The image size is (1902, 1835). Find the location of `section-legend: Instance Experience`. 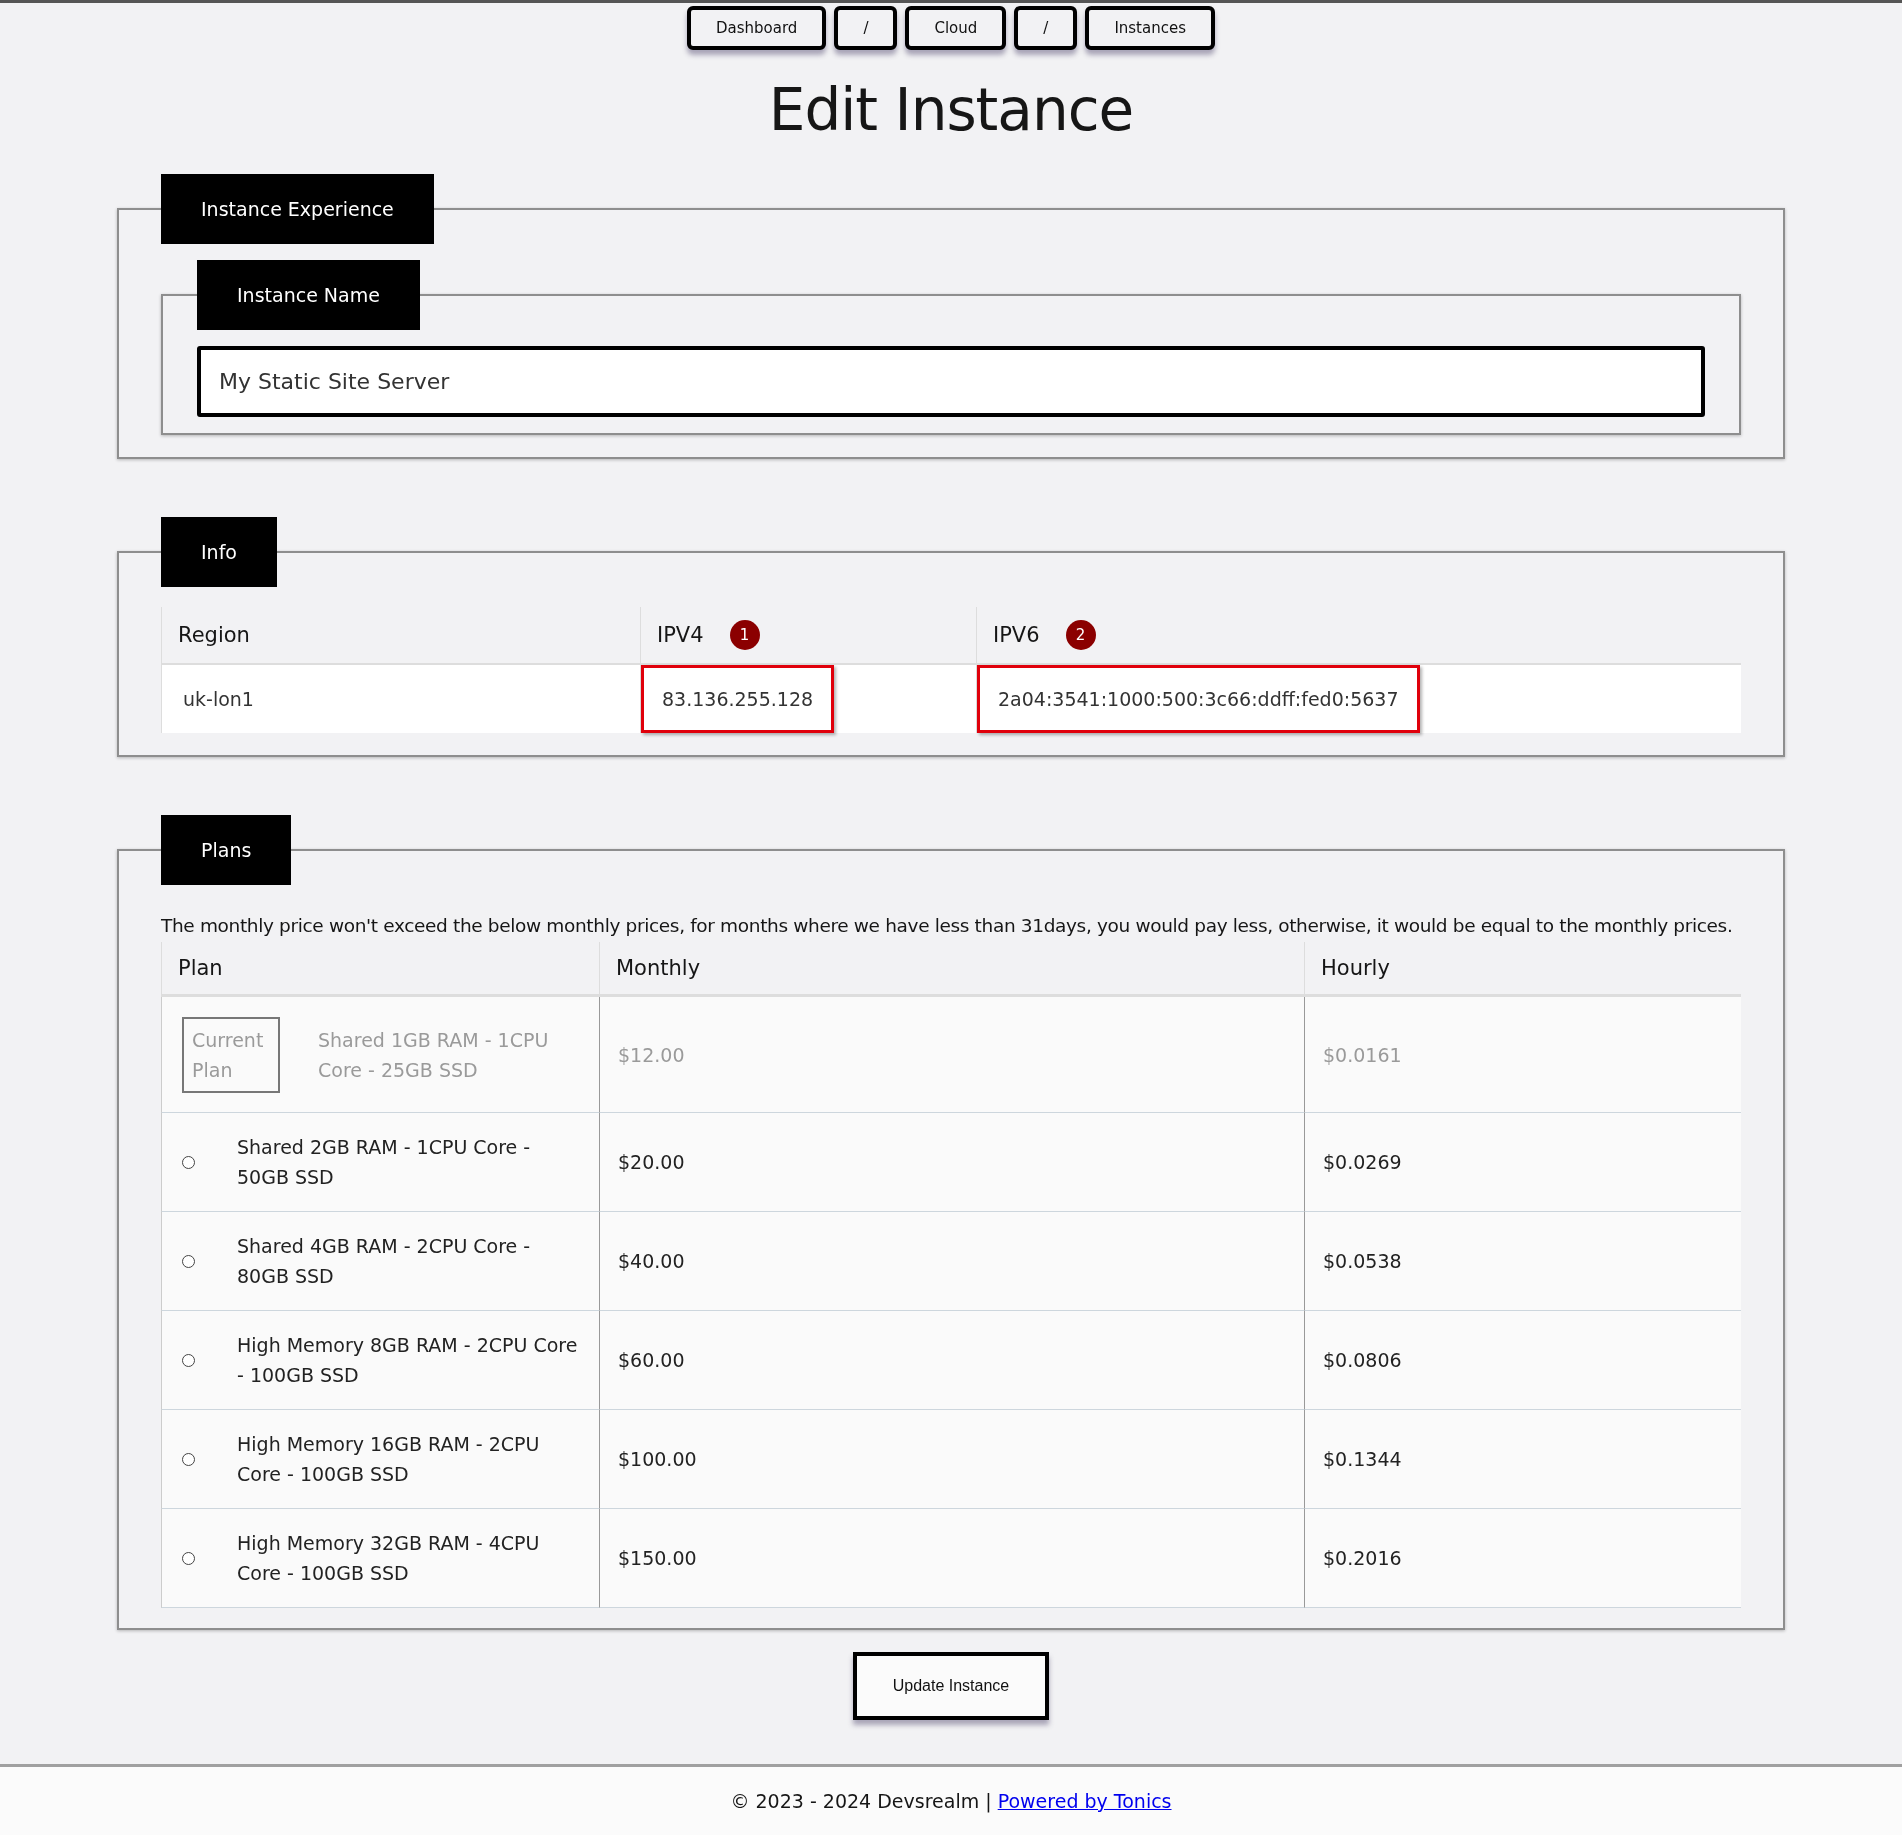

section-legend: Instance Experience is located at coordinates (297, 209).